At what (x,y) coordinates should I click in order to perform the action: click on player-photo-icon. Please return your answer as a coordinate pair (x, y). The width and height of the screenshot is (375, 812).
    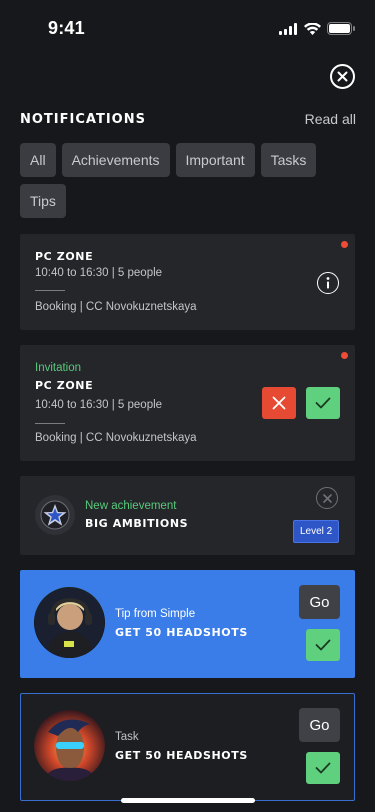
    Looking at the image, I should click on (69, 622).